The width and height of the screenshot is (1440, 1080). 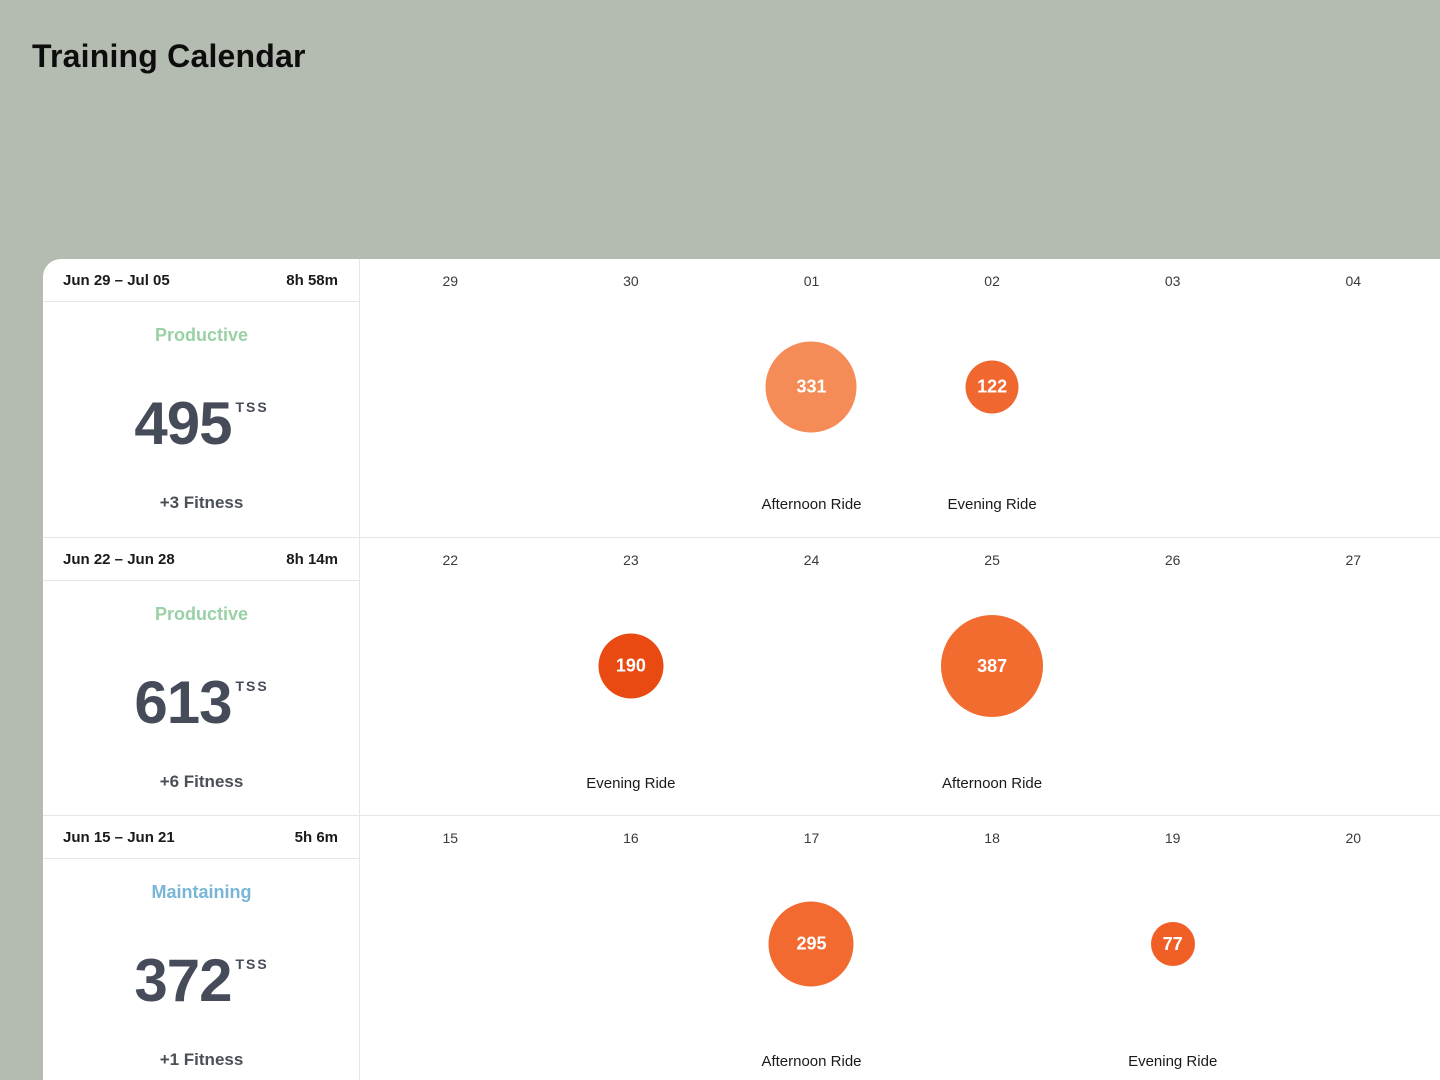 I want to click on day-cell: 23 190 Evening Ride, so click(x=631, y=676).